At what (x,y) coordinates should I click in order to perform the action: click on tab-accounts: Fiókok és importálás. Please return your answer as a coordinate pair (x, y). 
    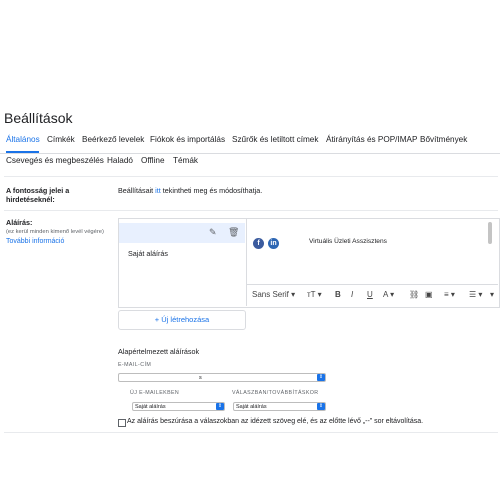
    Looking at the image, I should click on (187, 139).